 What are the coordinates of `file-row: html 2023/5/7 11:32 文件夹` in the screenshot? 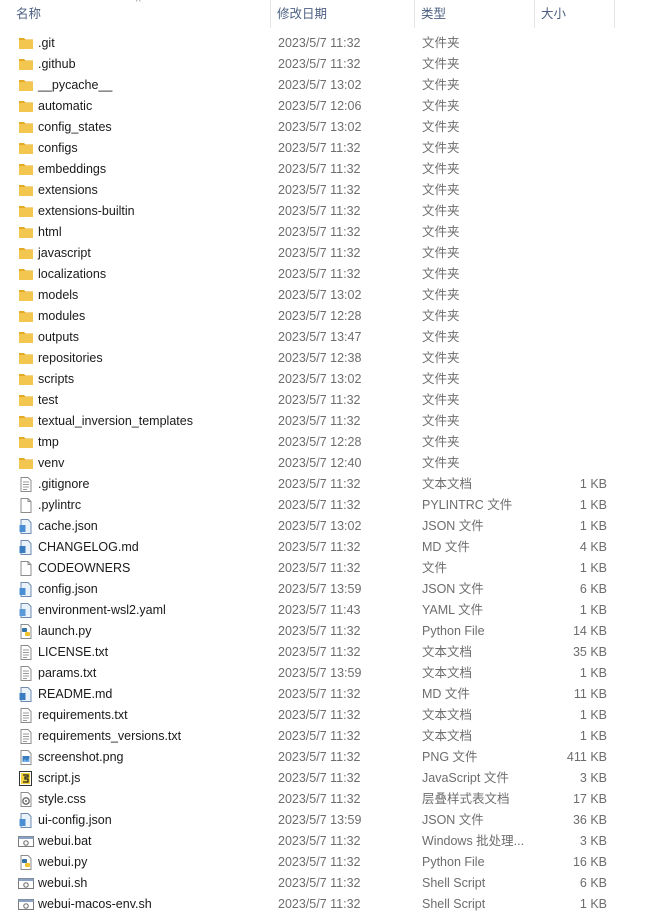 It's located at (325, 232).